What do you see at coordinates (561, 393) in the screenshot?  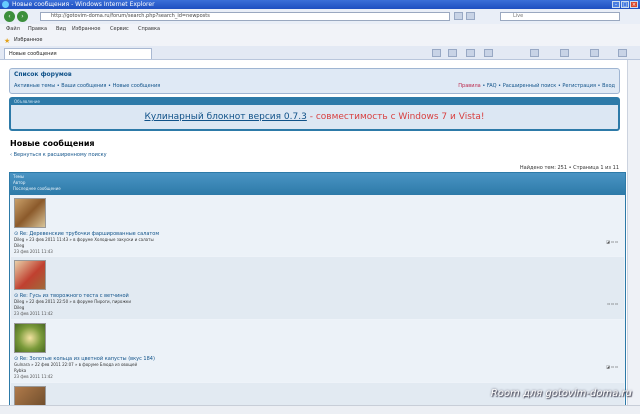 I see `watermark: Room для gotovim-doma.ru` at bounding box center [561, 393].